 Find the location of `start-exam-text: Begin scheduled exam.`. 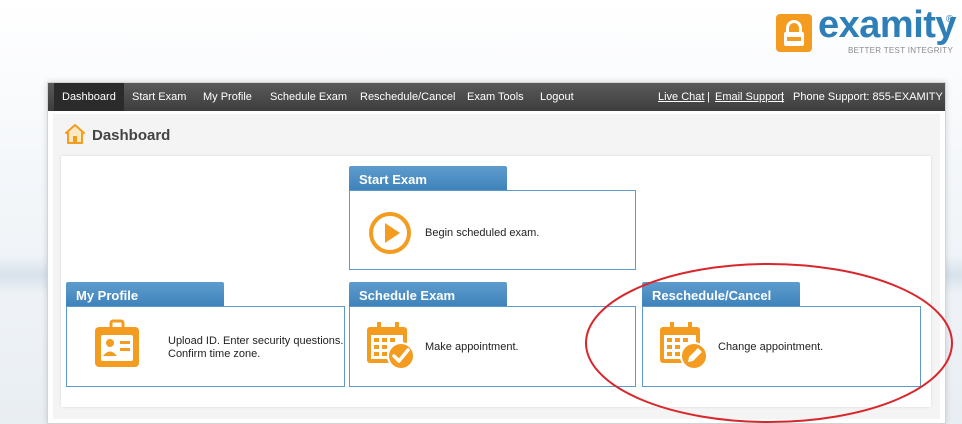

start-exam-text: Begin scheduled exam. is located at coordinates (482, 233).